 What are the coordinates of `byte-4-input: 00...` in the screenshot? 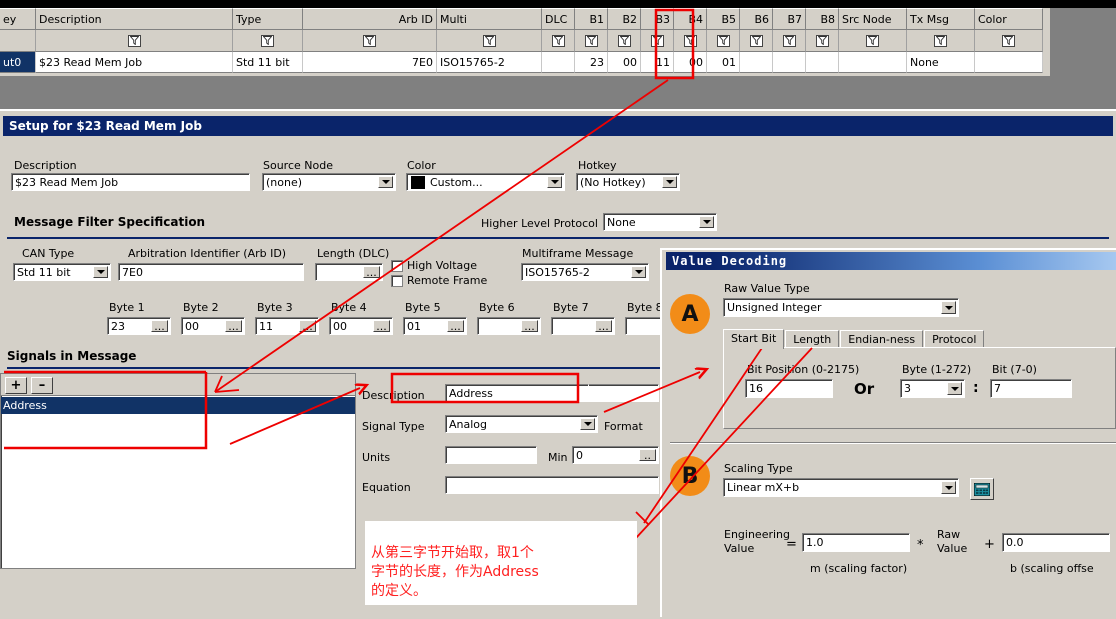 It's located at (361, 326).